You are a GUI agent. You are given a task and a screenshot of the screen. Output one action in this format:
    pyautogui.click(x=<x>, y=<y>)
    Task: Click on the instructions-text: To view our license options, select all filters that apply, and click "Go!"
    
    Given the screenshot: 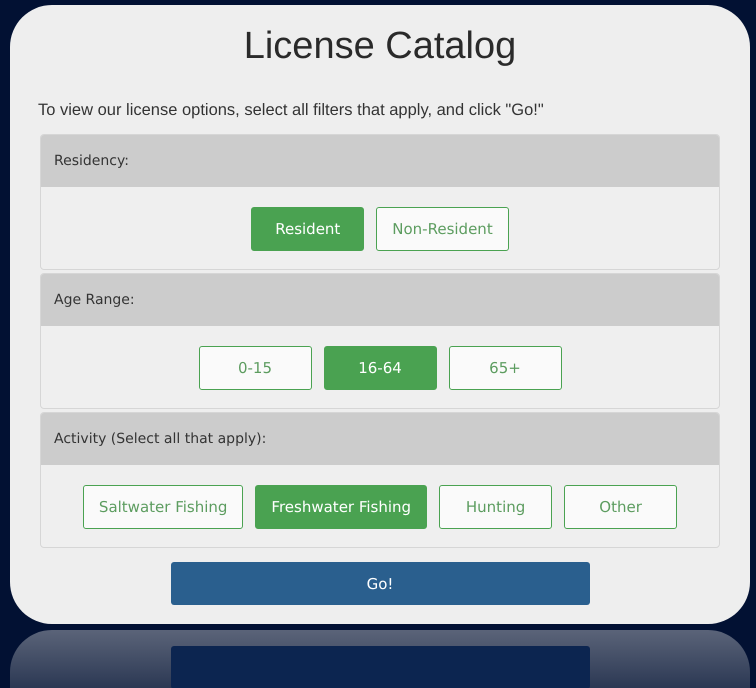 What is the action you would take?
    pyautogui.click(x=291, y=110)
    